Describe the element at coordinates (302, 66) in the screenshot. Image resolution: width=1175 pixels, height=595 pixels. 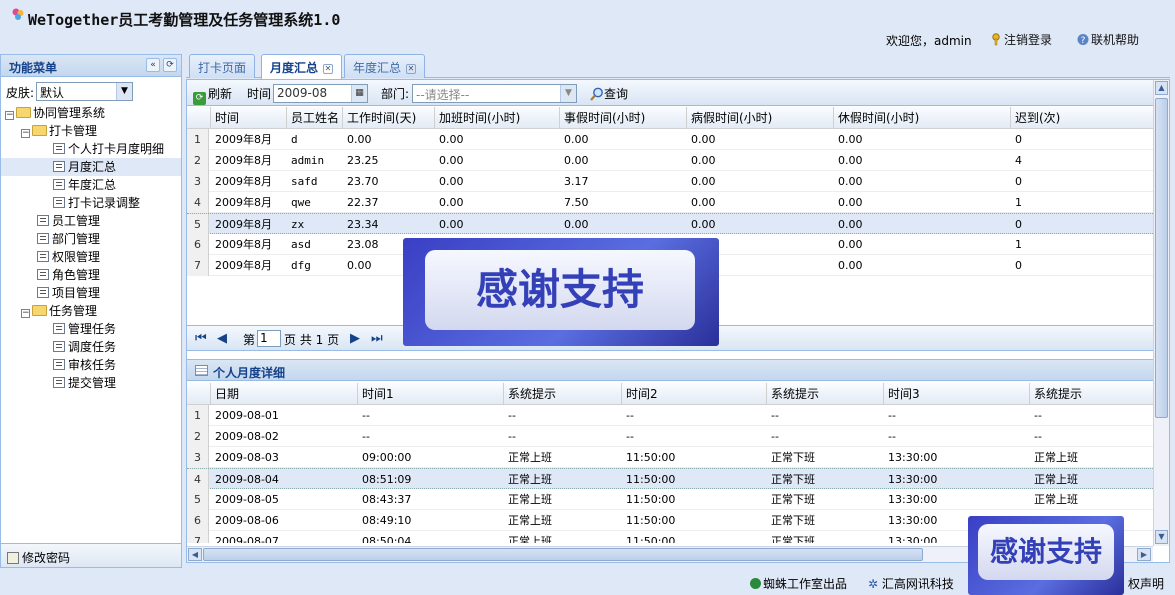
I see `tab-monthly-summary: 月度汇总 ✕` at that location.